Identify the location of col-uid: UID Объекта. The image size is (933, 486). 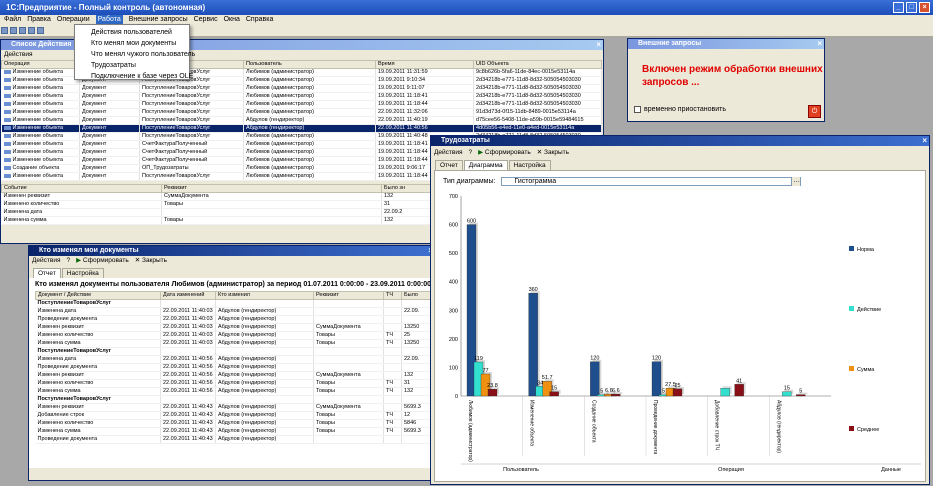
(537, 64).